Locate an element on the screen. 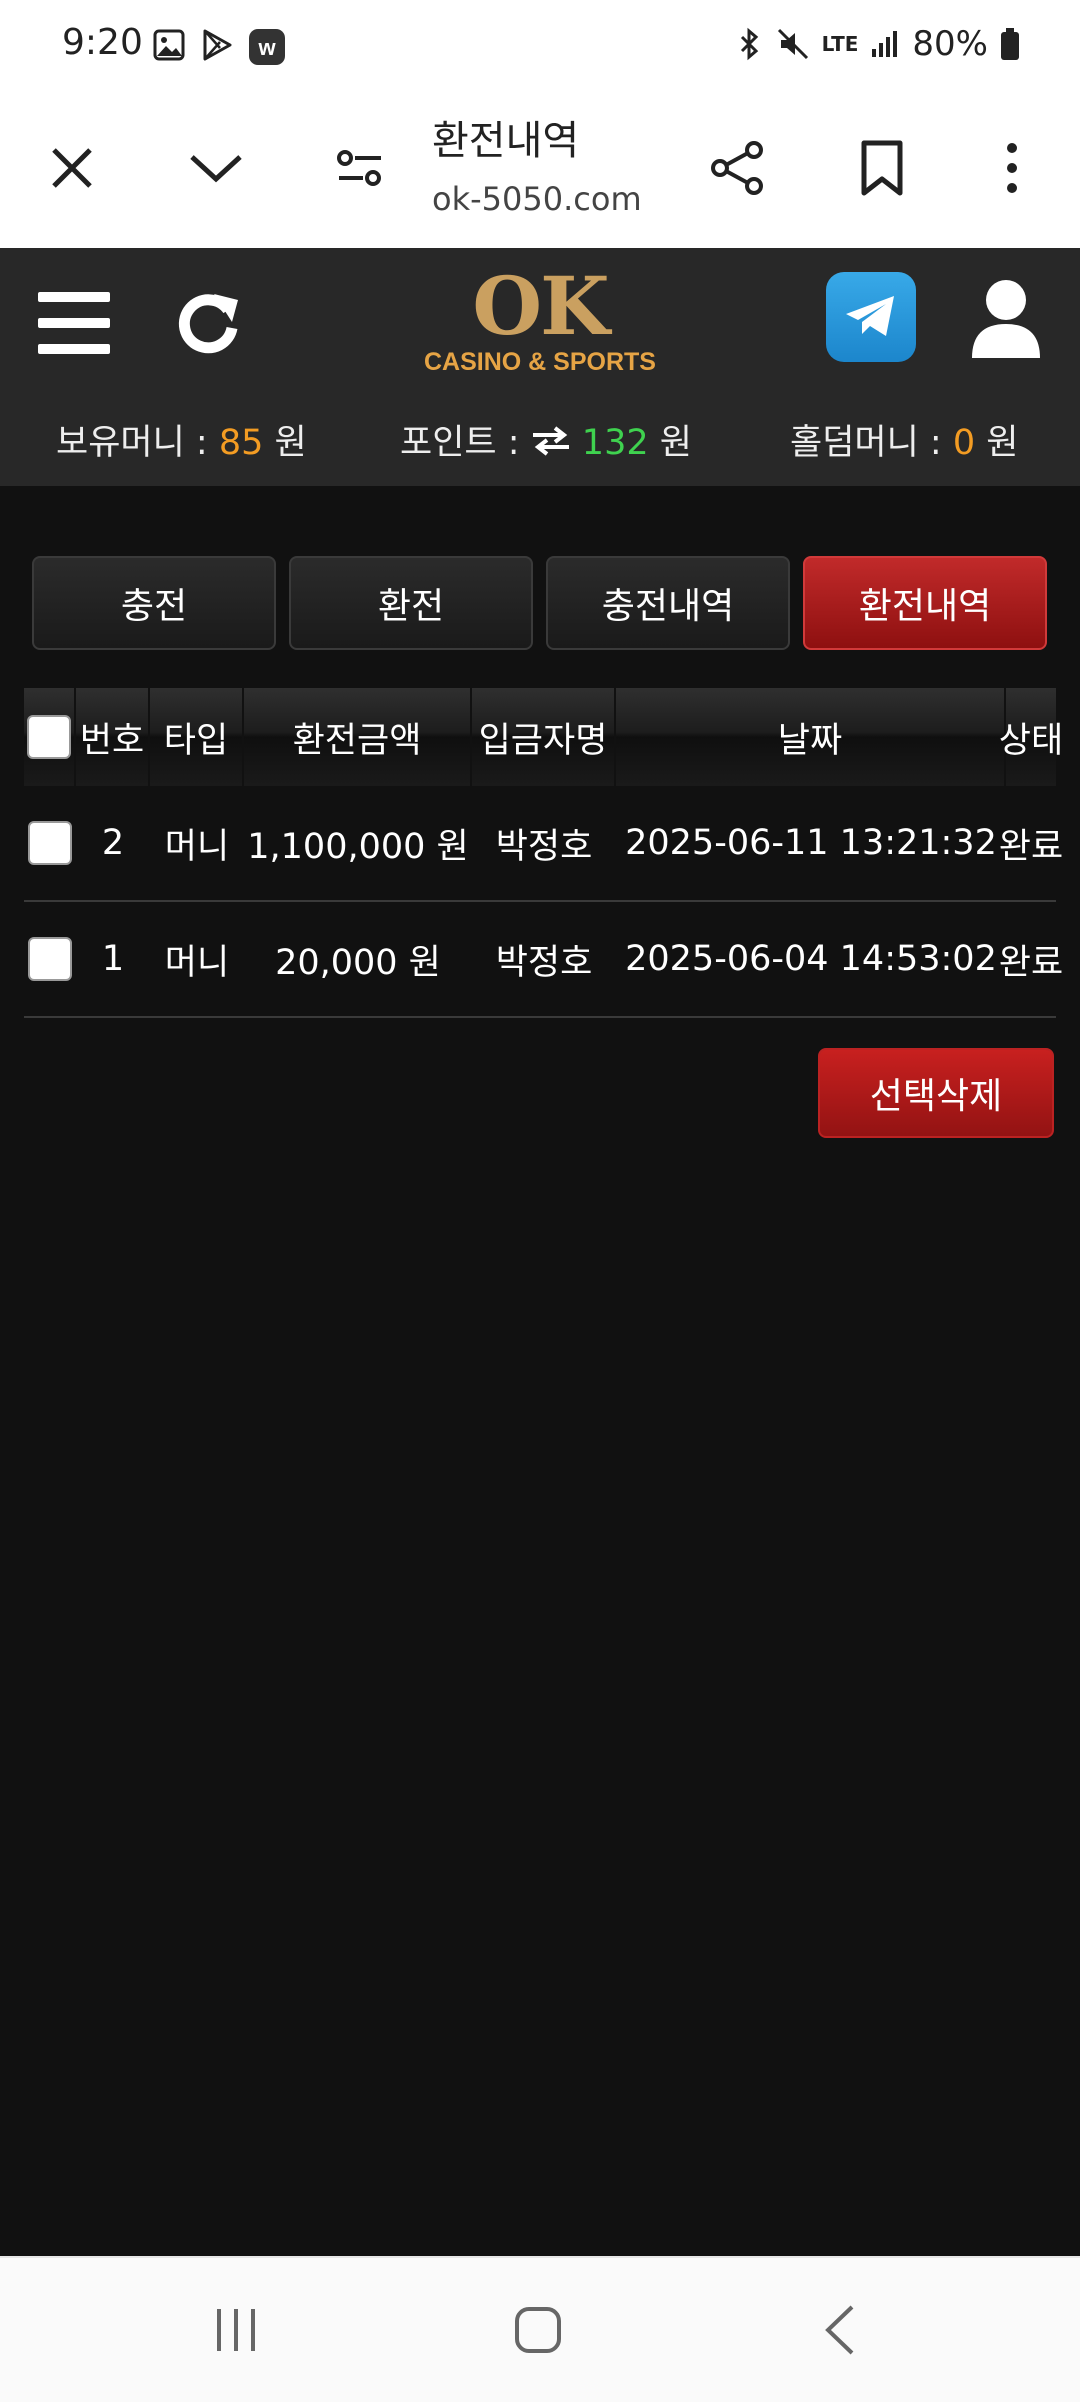 The image size is (1080, 2402). page-title: 환전내역 is located at coordinates (506, 141).